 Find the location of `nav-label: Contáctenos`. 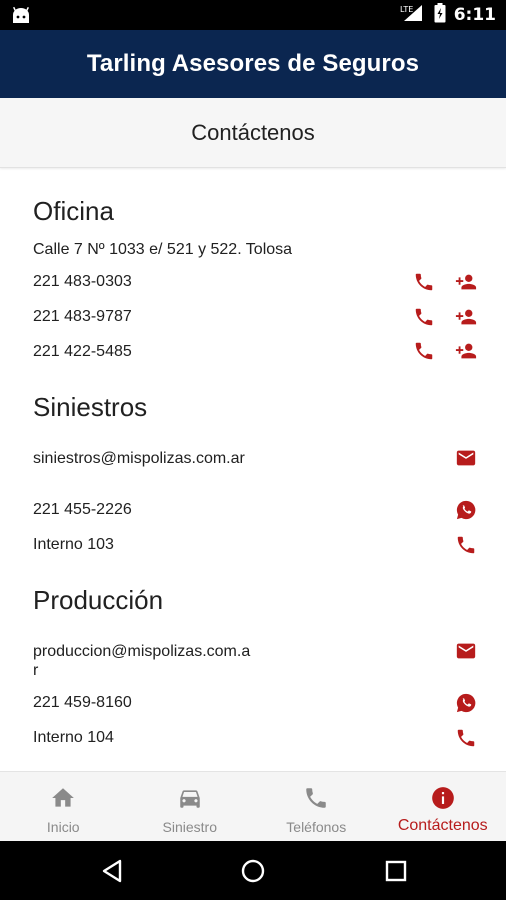

nav-label: Contáctenos is located at coordinates (442, 825).